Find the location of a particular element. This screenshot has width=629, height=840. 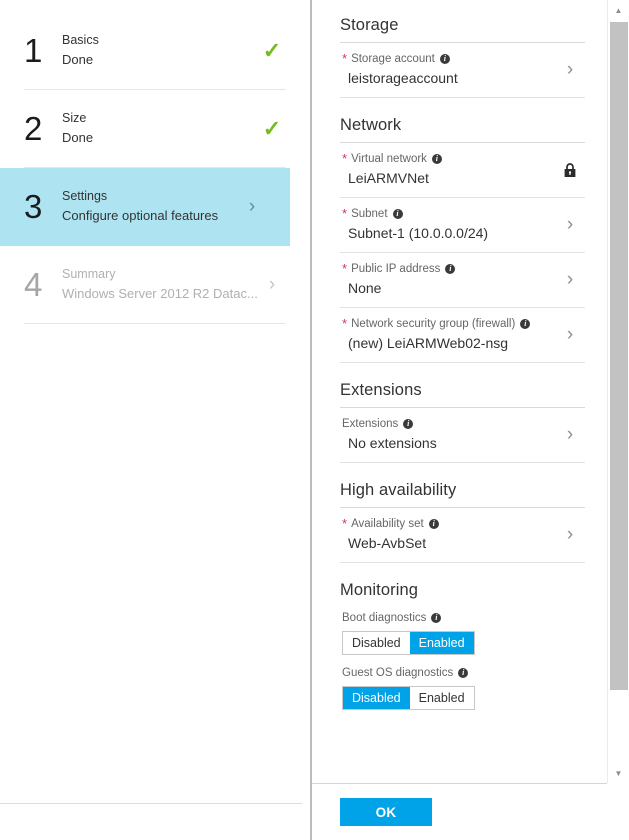

blade-scrollbar: ▲ ▼ is located at coordinates (618, 391).